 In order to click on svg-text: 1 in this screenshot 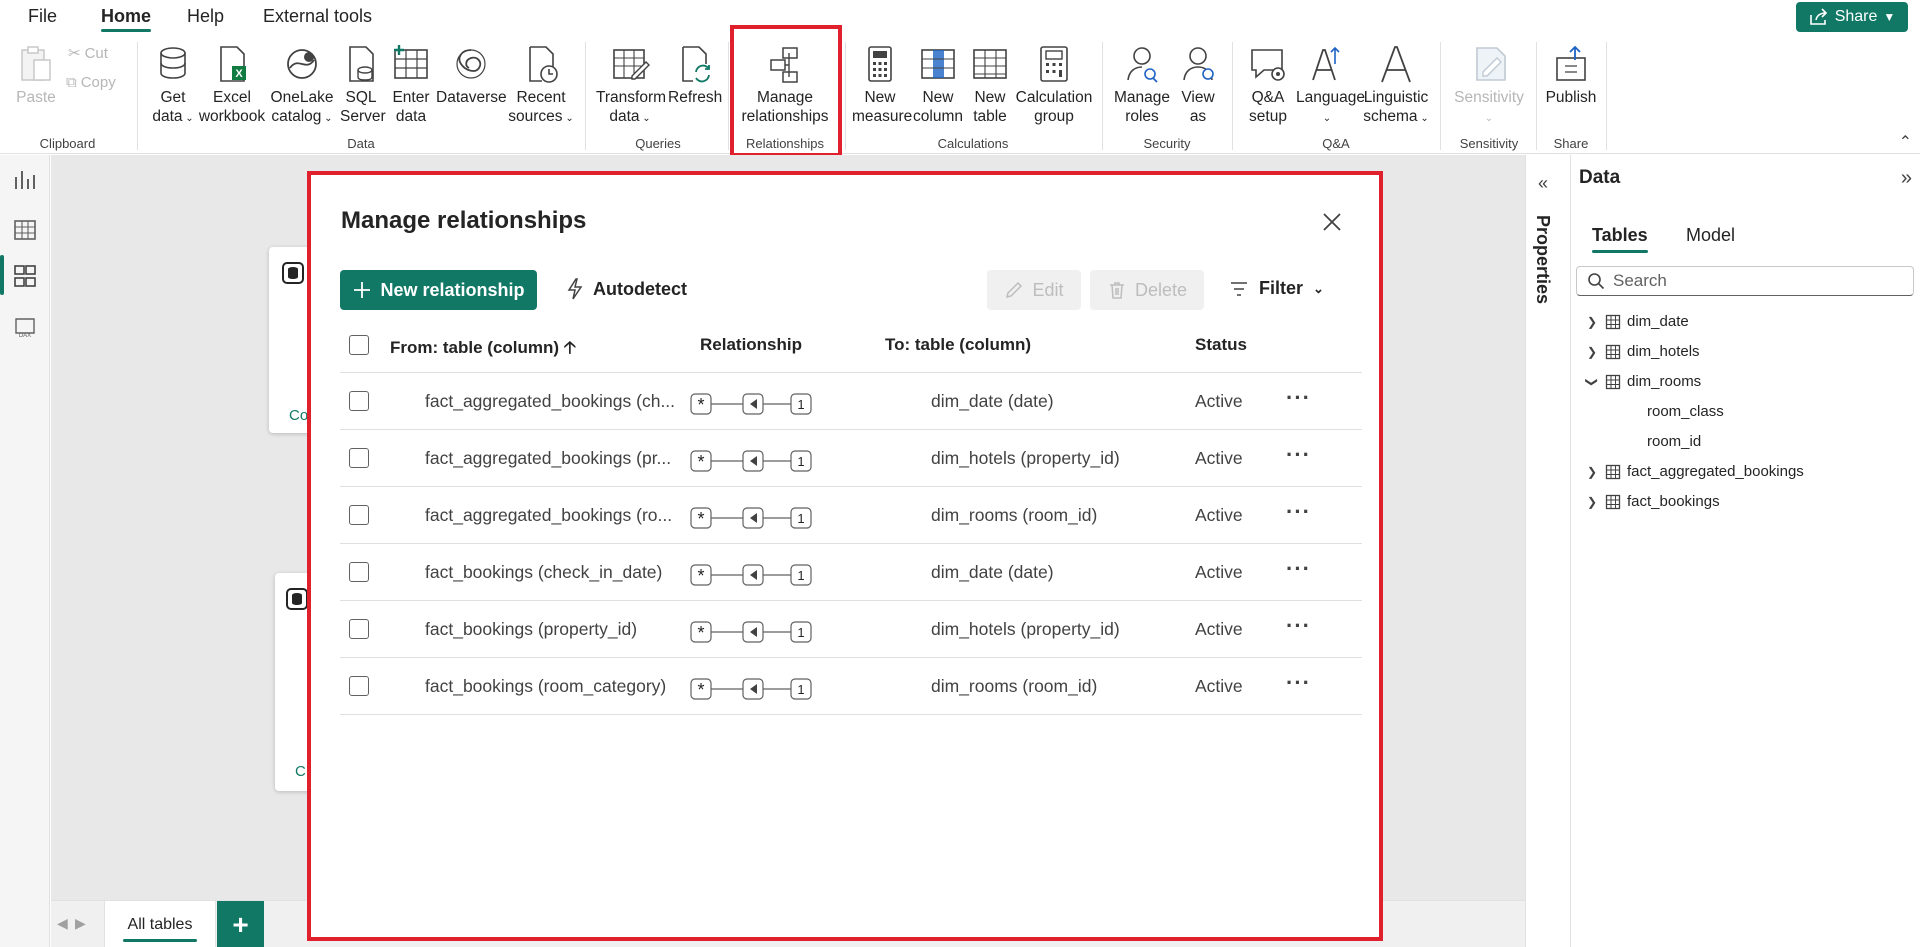, I will do `click(800, 461)`.